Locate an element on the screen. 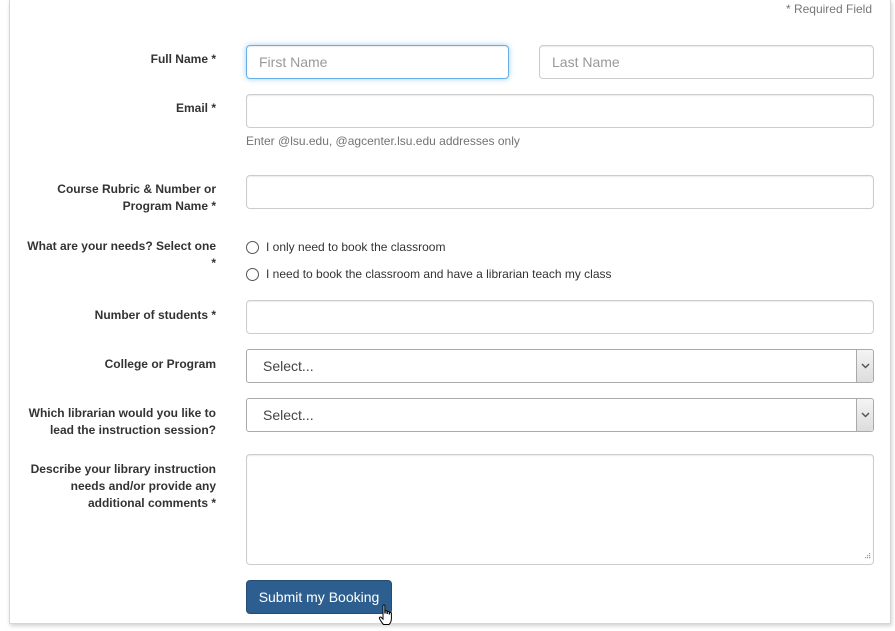 The height and width of the screenshot is (631, 895). librarian-label-line2: lead the instruction session? is located at coordinates (132, 430).